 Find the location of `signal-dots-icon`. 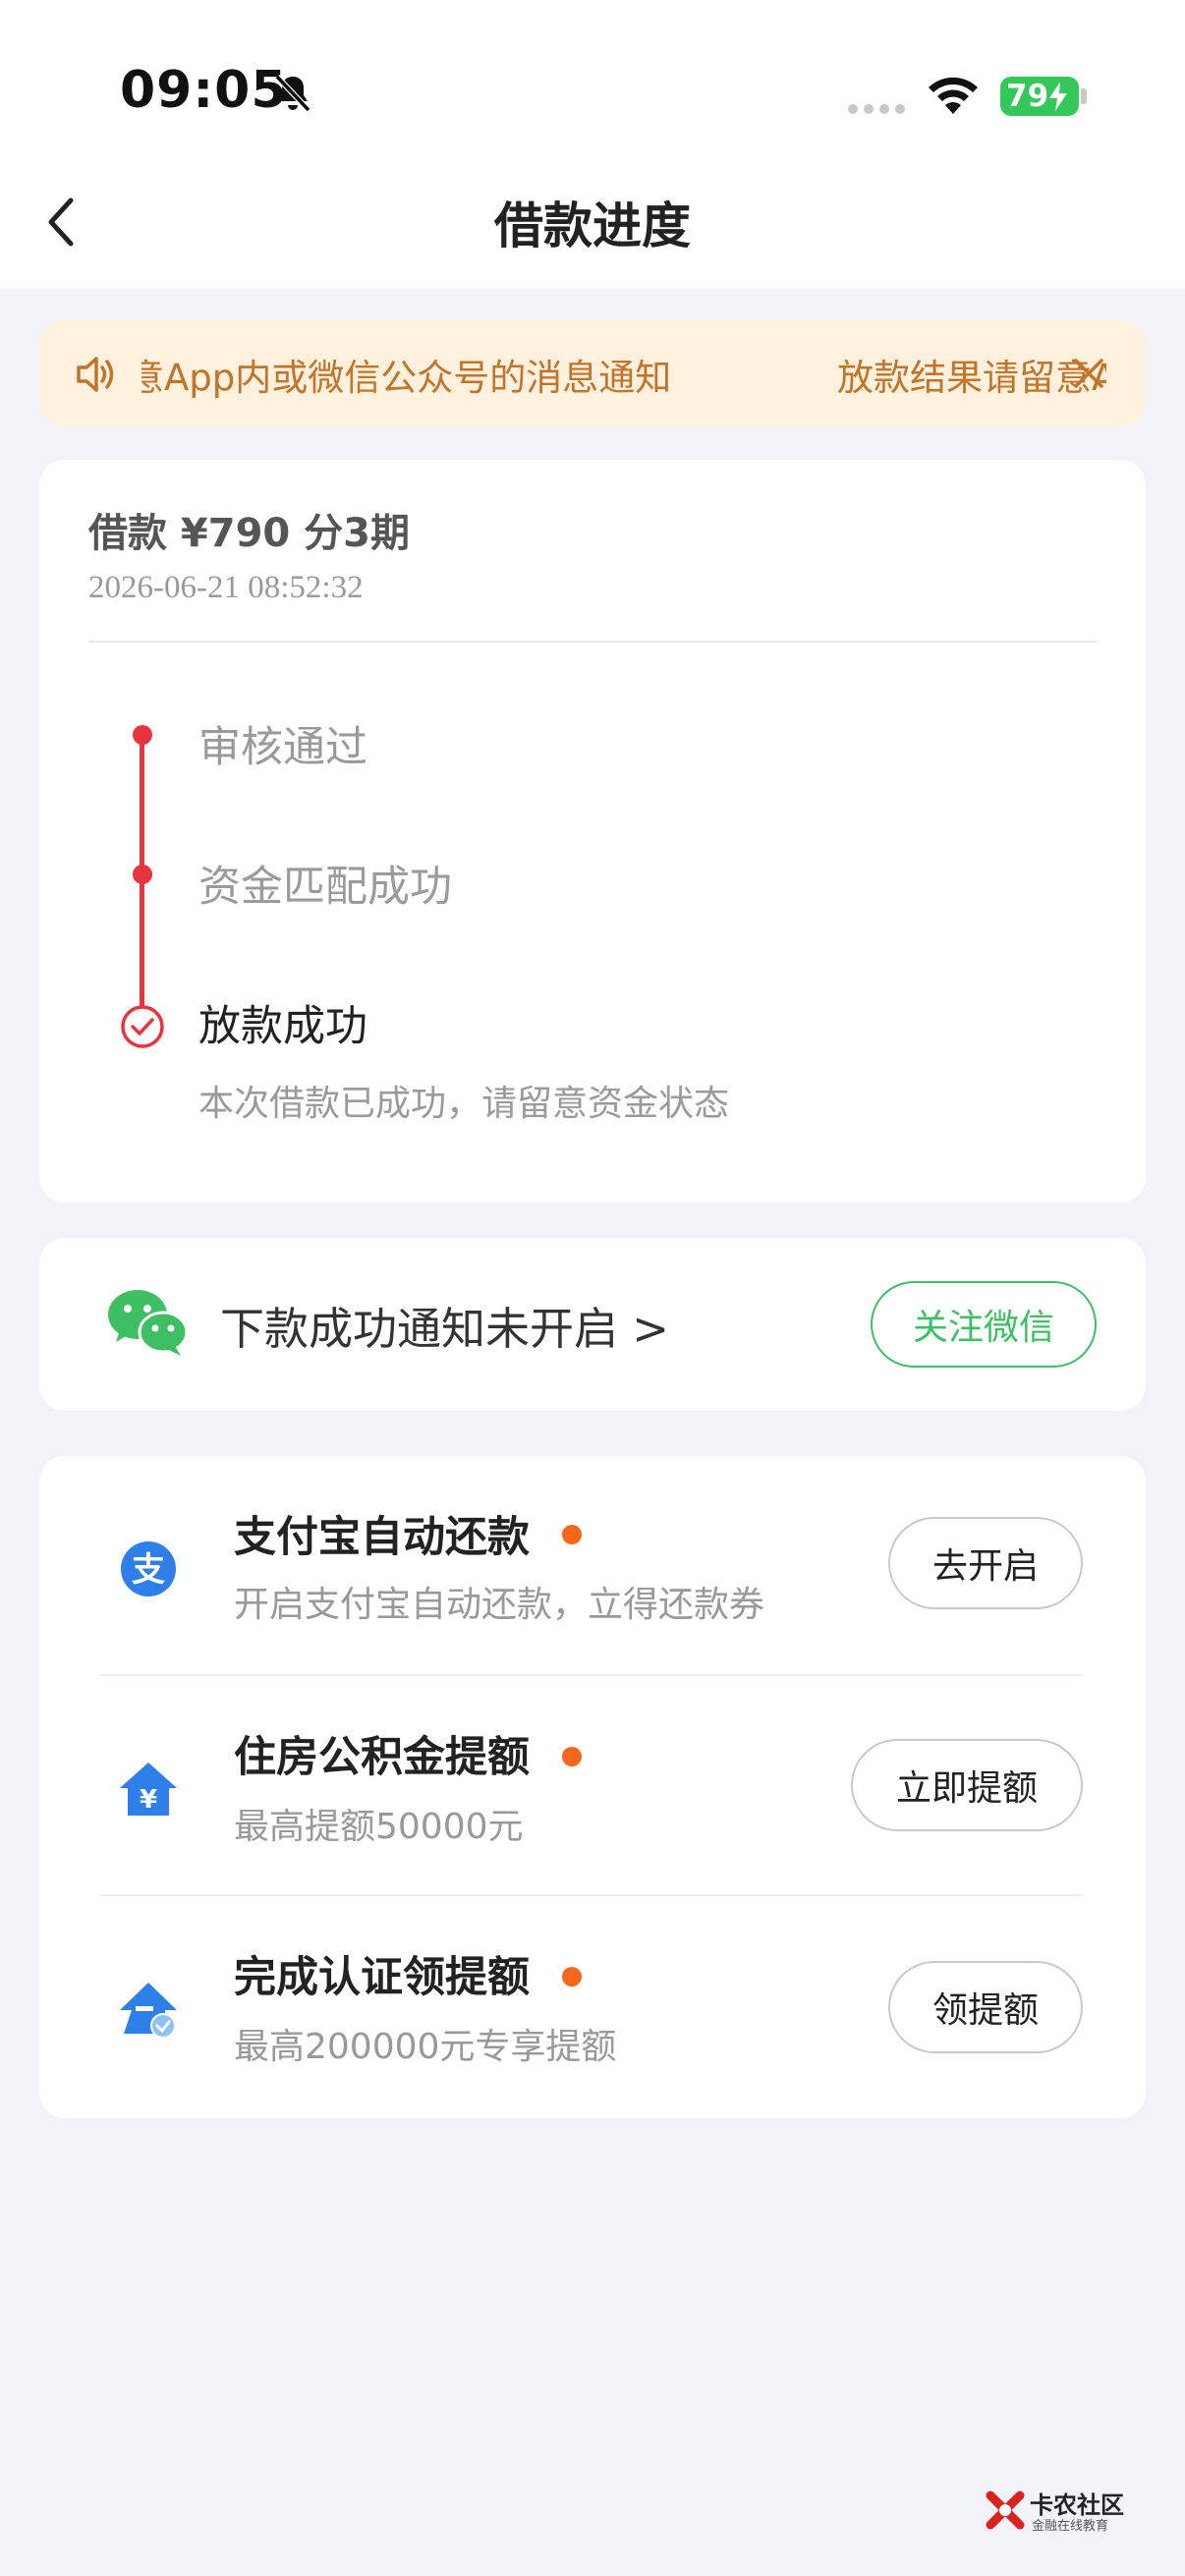

signal-dots-icon is located at coordinates (877, 109).